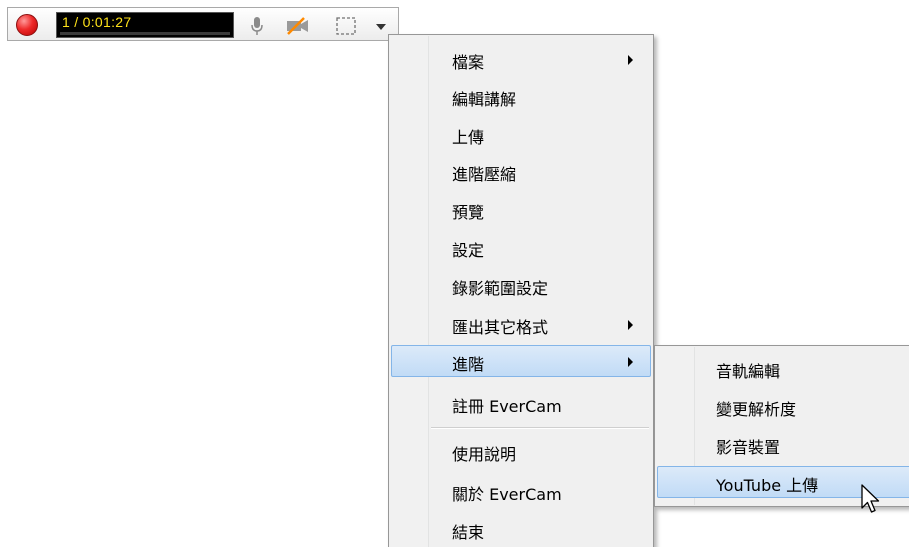  Describe the element at coordinates (521, 451) in the screenshot. I see `menu-item-help: 使用說明` at that location.